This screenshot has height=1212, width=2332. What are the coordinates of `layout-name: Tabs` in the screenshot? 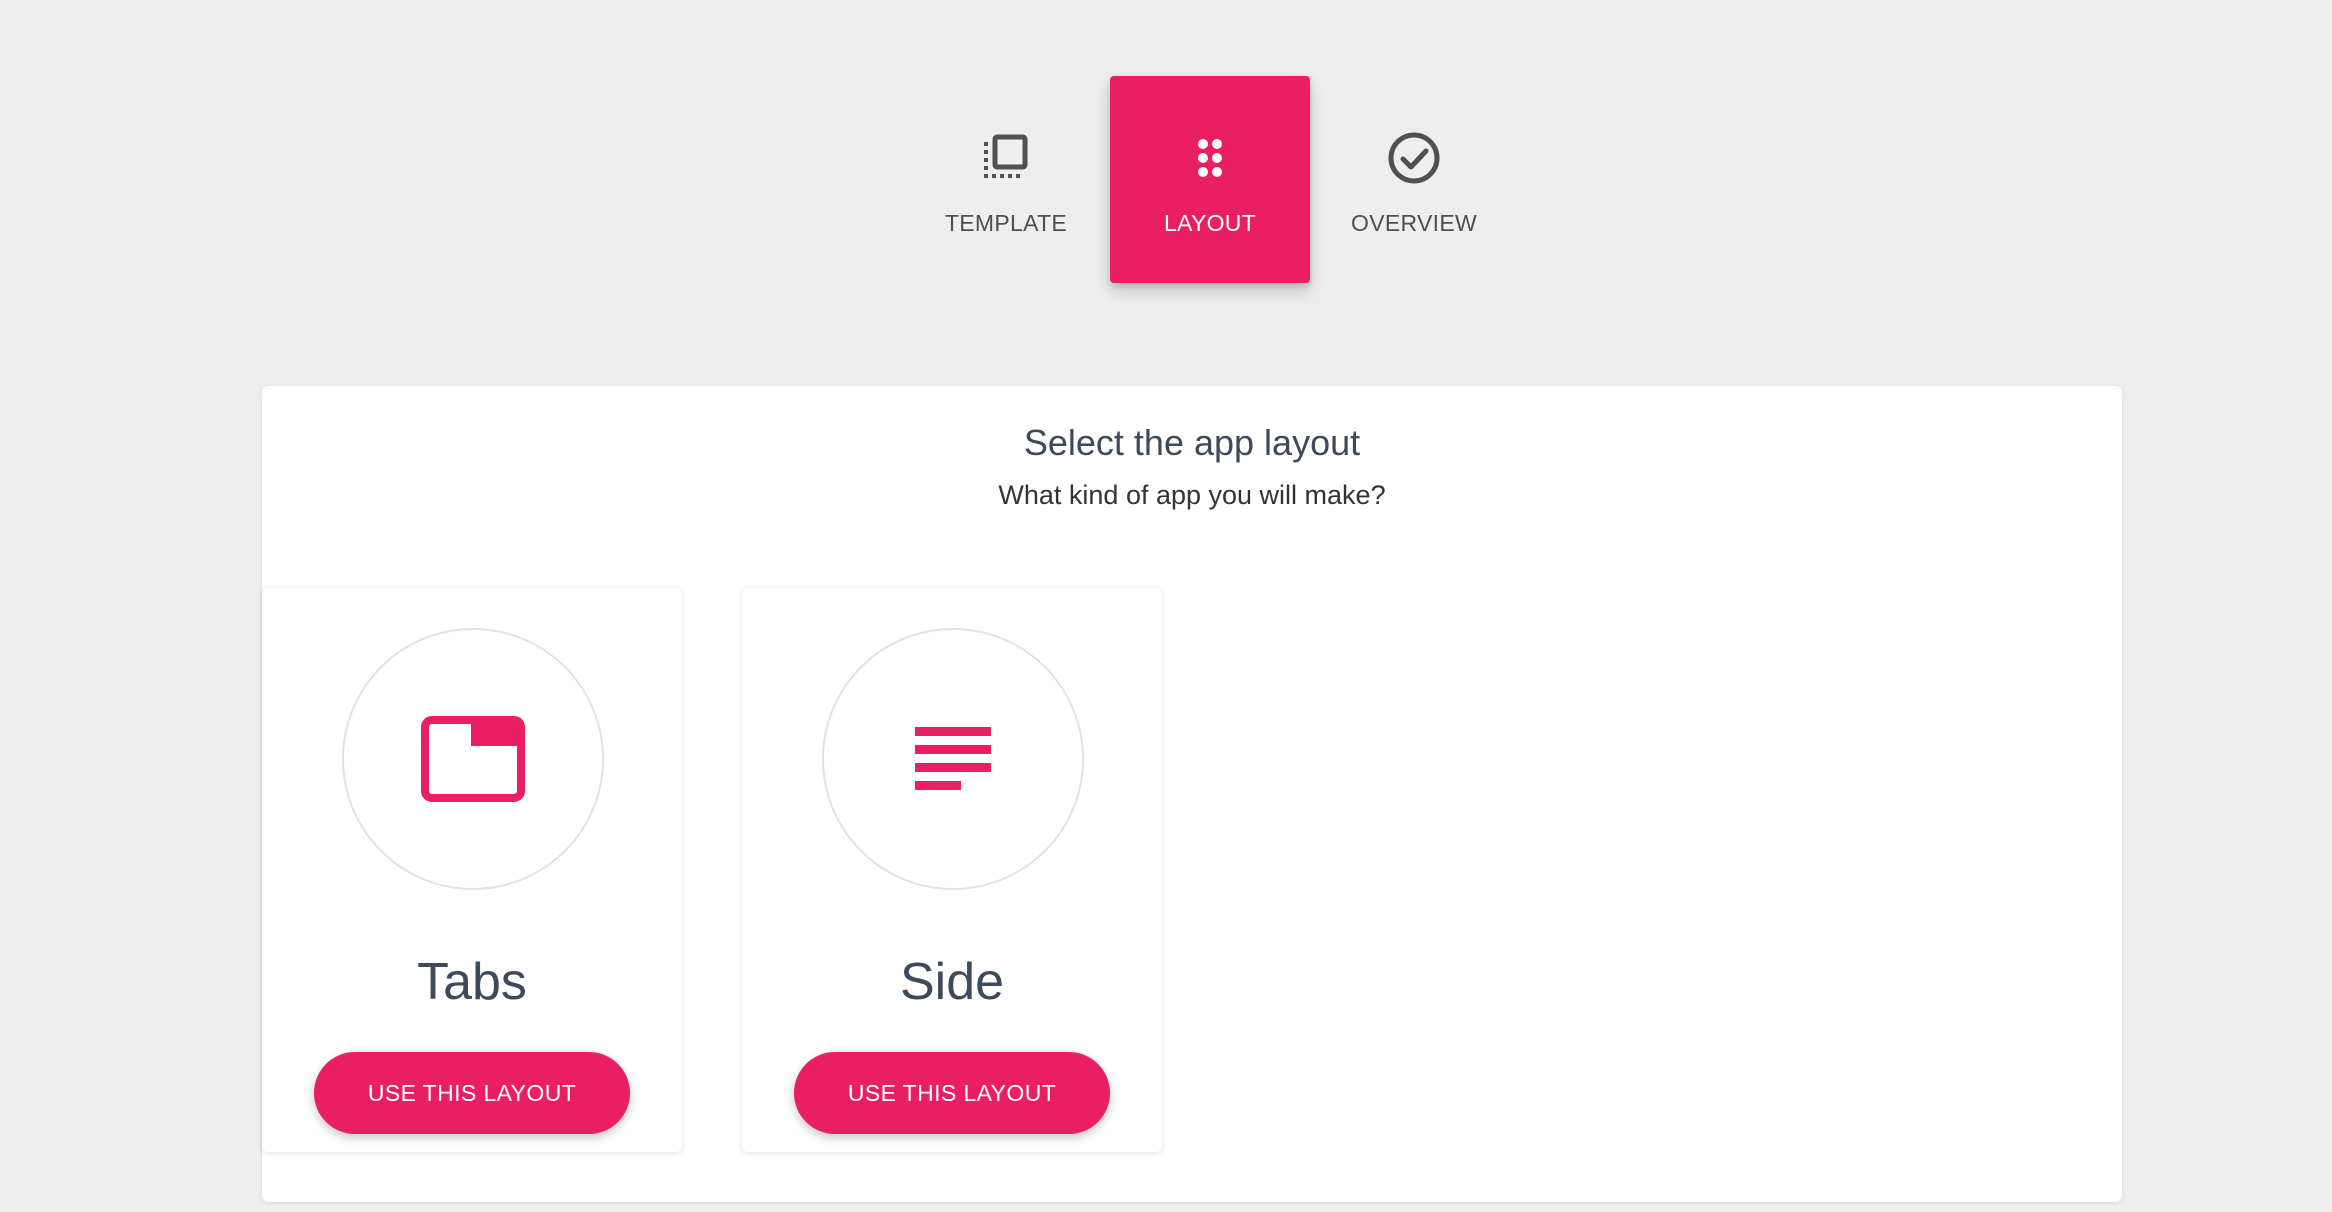 It's located at (472, 982).